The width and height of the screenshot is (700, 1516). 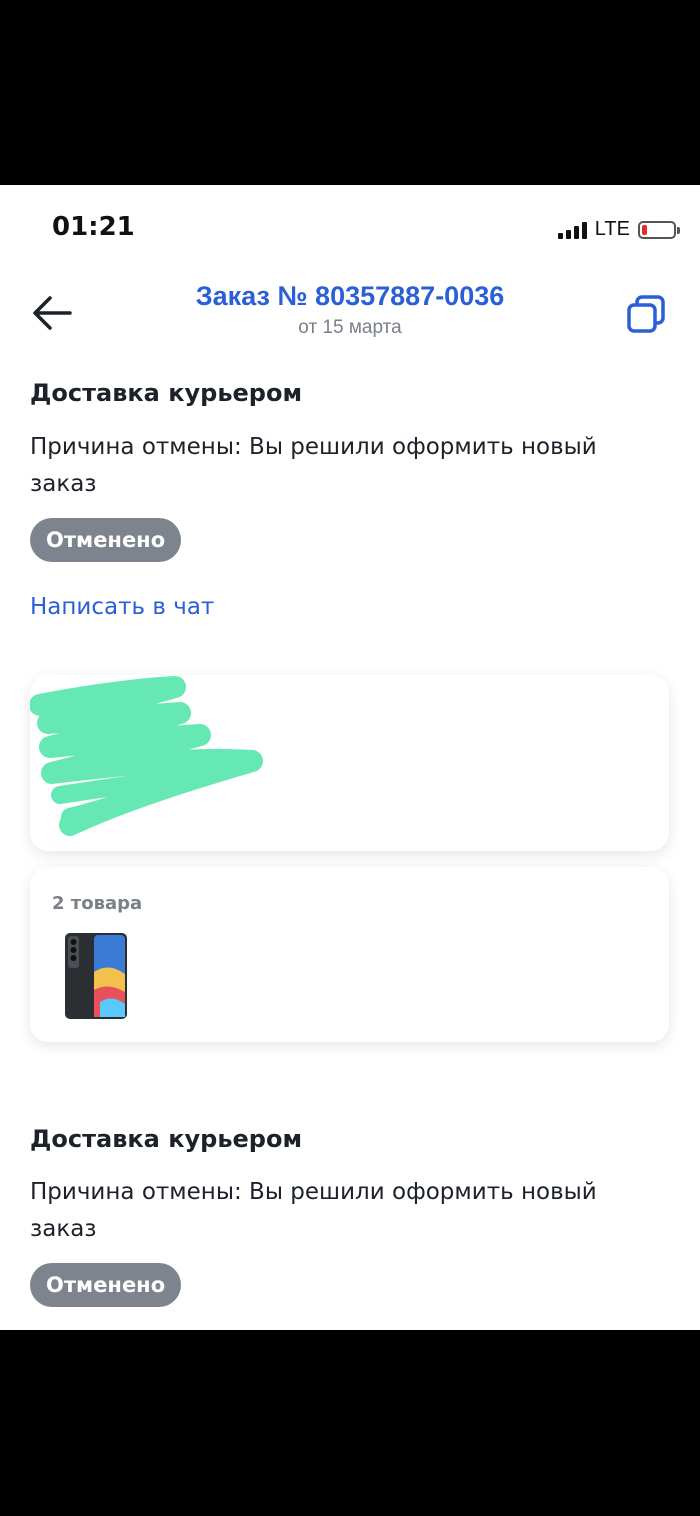 What do you see at coordinates (96, 976) in the screenshot?
I see `phone-product-image` at bounding box center [96, 976].